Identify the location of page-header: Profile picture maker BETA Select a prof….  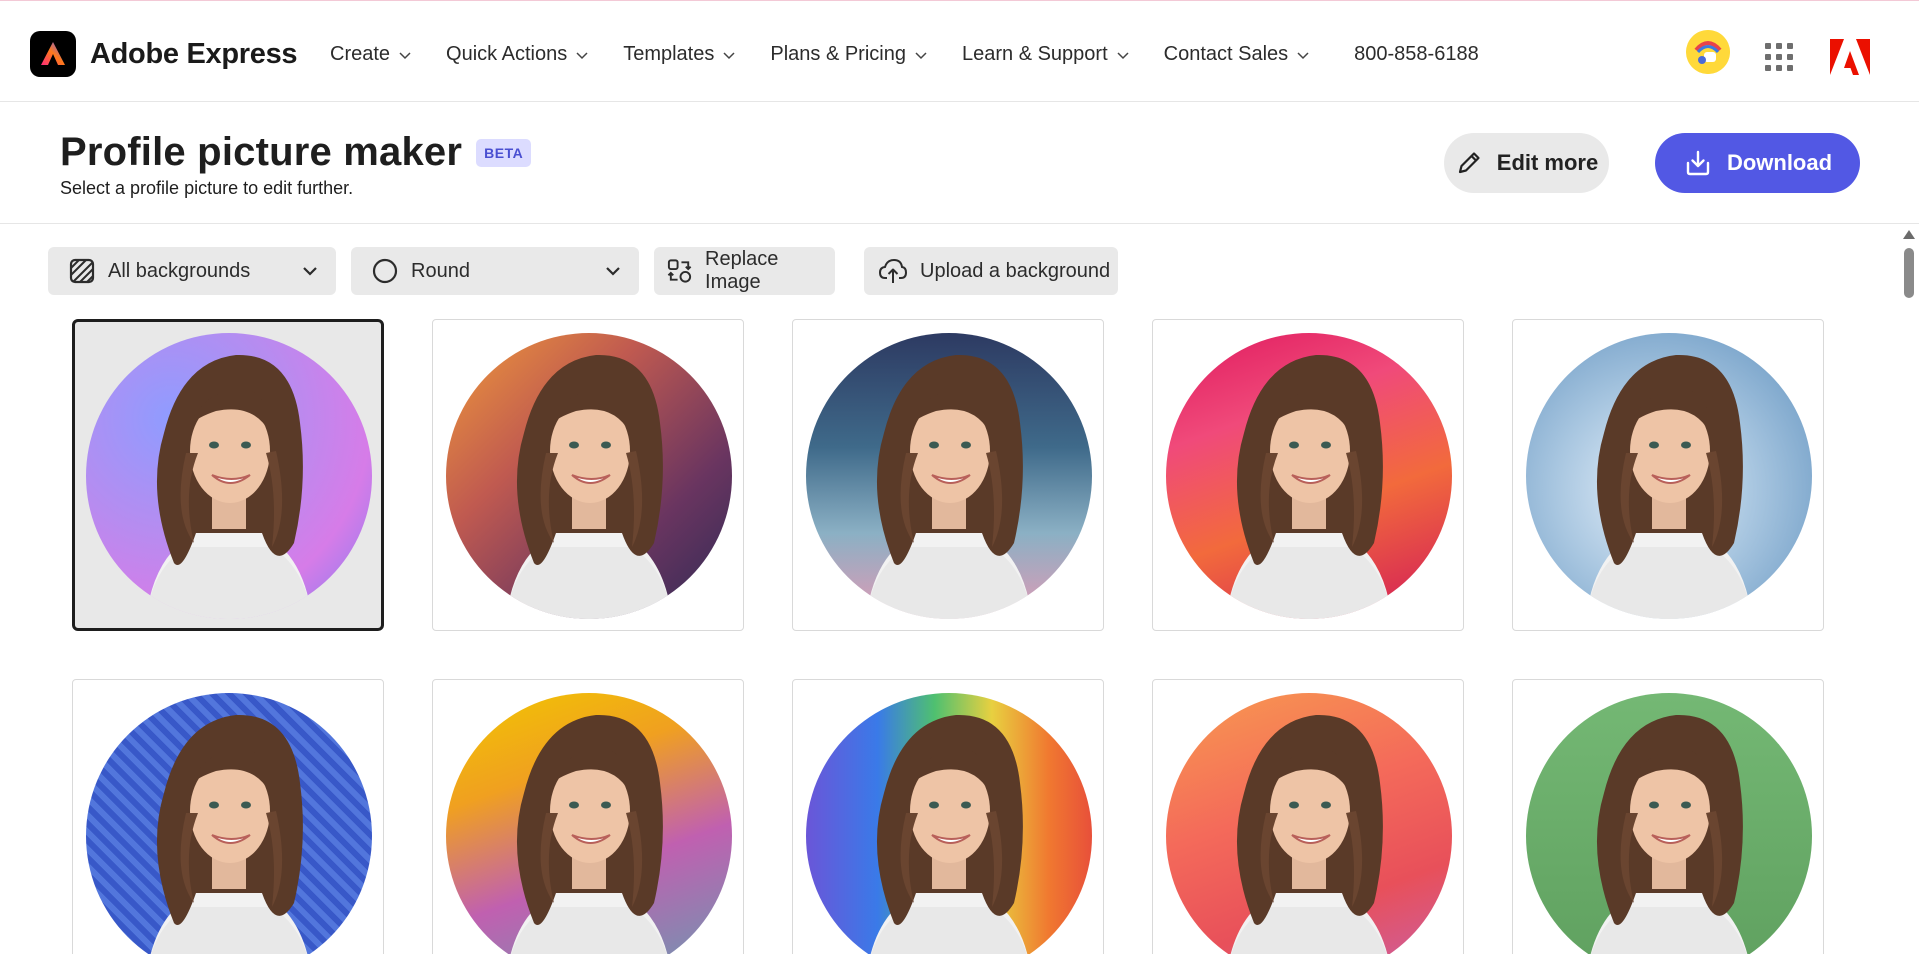
(959, 163).